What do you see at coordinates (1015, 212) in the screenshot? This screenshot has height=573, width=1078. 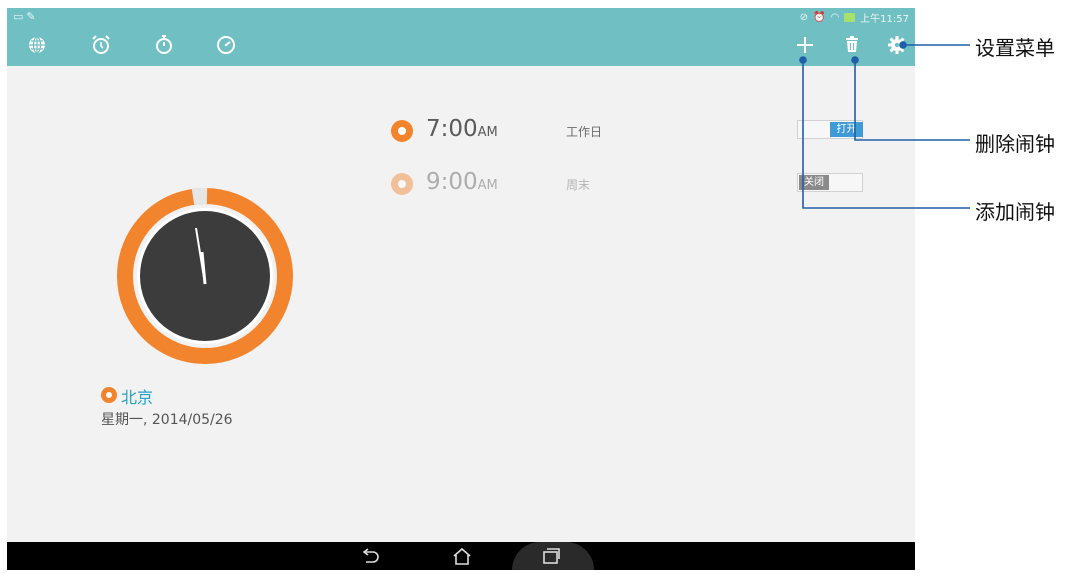 I see `callout-add-alarm: 添加闹钟` at bounding box center [1015, 212].